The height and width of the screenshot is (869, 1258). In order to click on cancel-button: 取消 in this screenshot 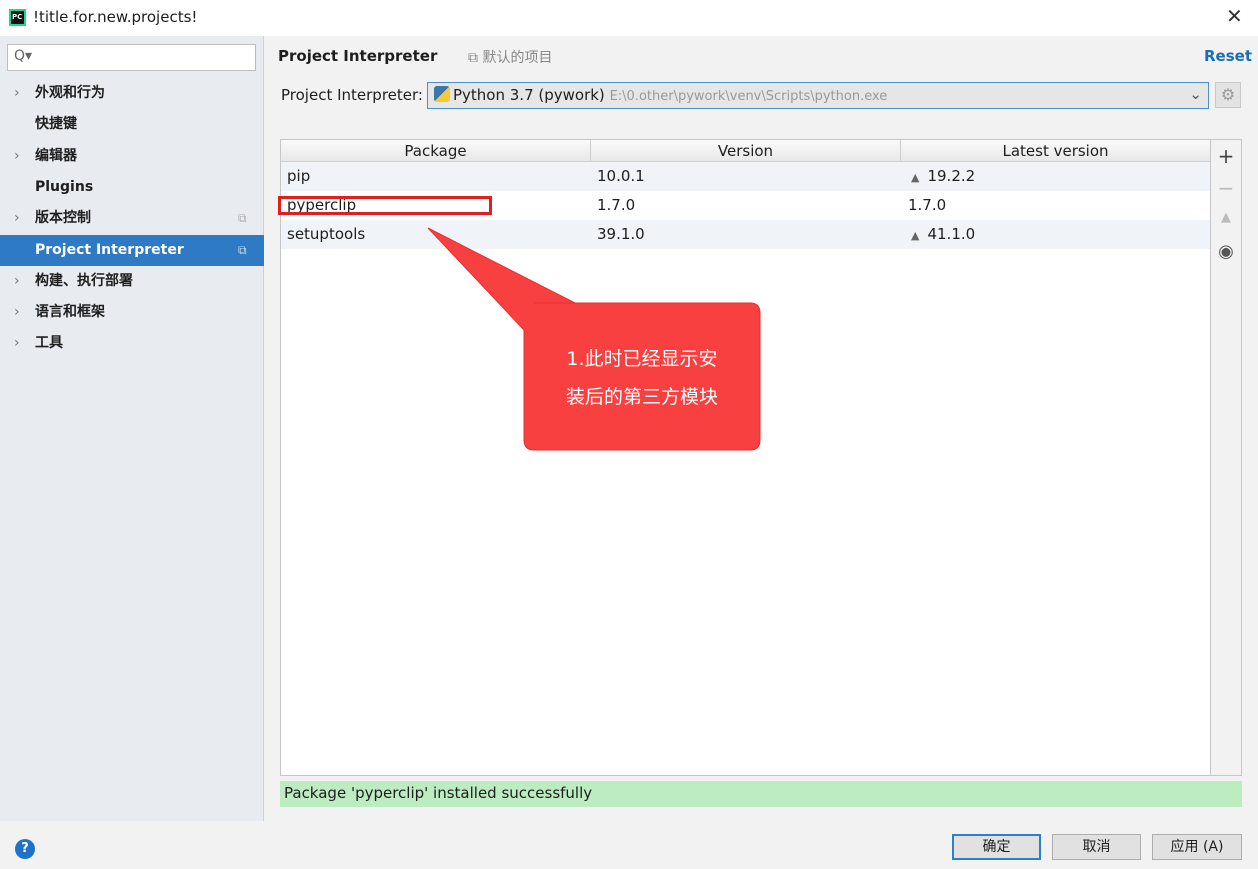, I will do `click(1096, 847)`.